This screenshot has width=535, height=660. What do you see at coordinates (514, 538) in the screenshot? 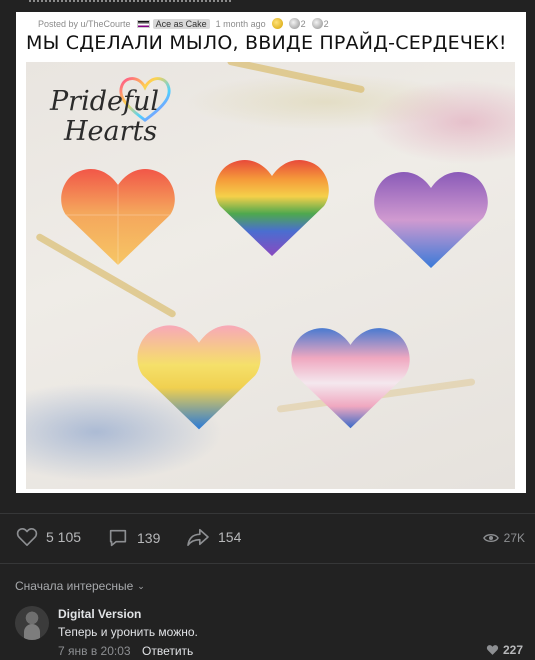
I see `views-count: 27K` at bounding box center [514, 538].